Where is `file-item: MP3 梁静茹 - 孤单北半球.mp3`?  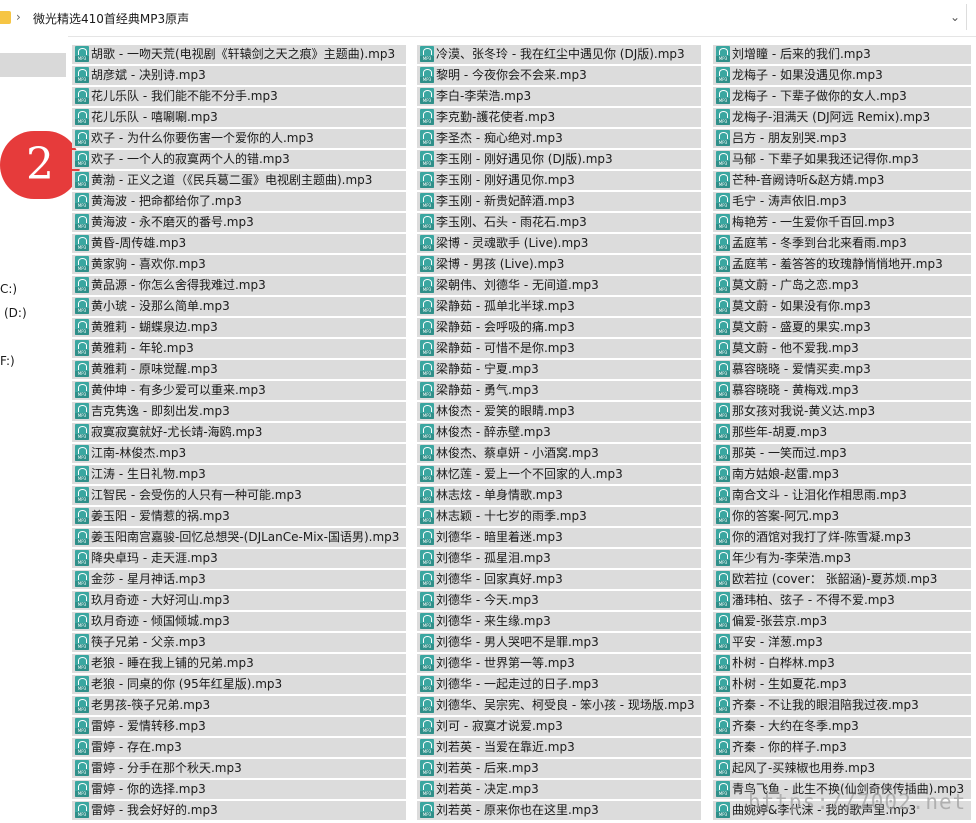
file-item: MP3 梁静茹 - 孤单北半球.mp3 is located at coordinates (559, 306).